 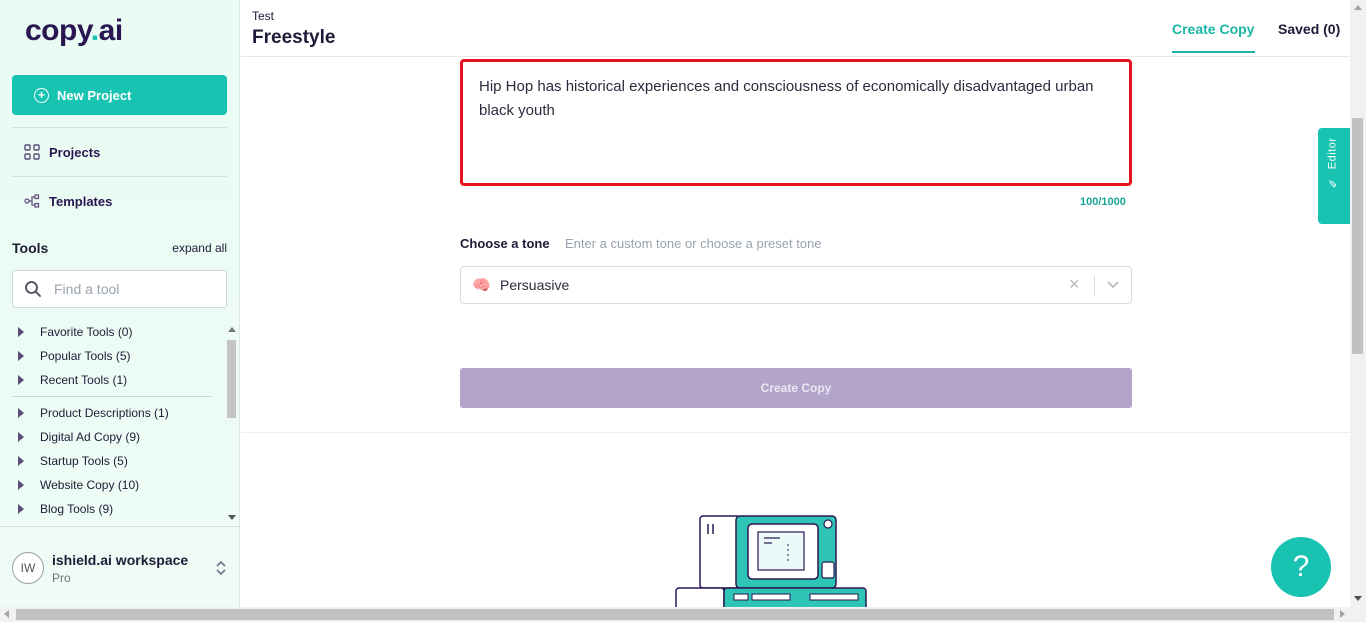 What do you see at coordinates (90, 485) in the screenshot?
I see `tool-group-label: Website Copy (10)` at bounding box center [90, 485].